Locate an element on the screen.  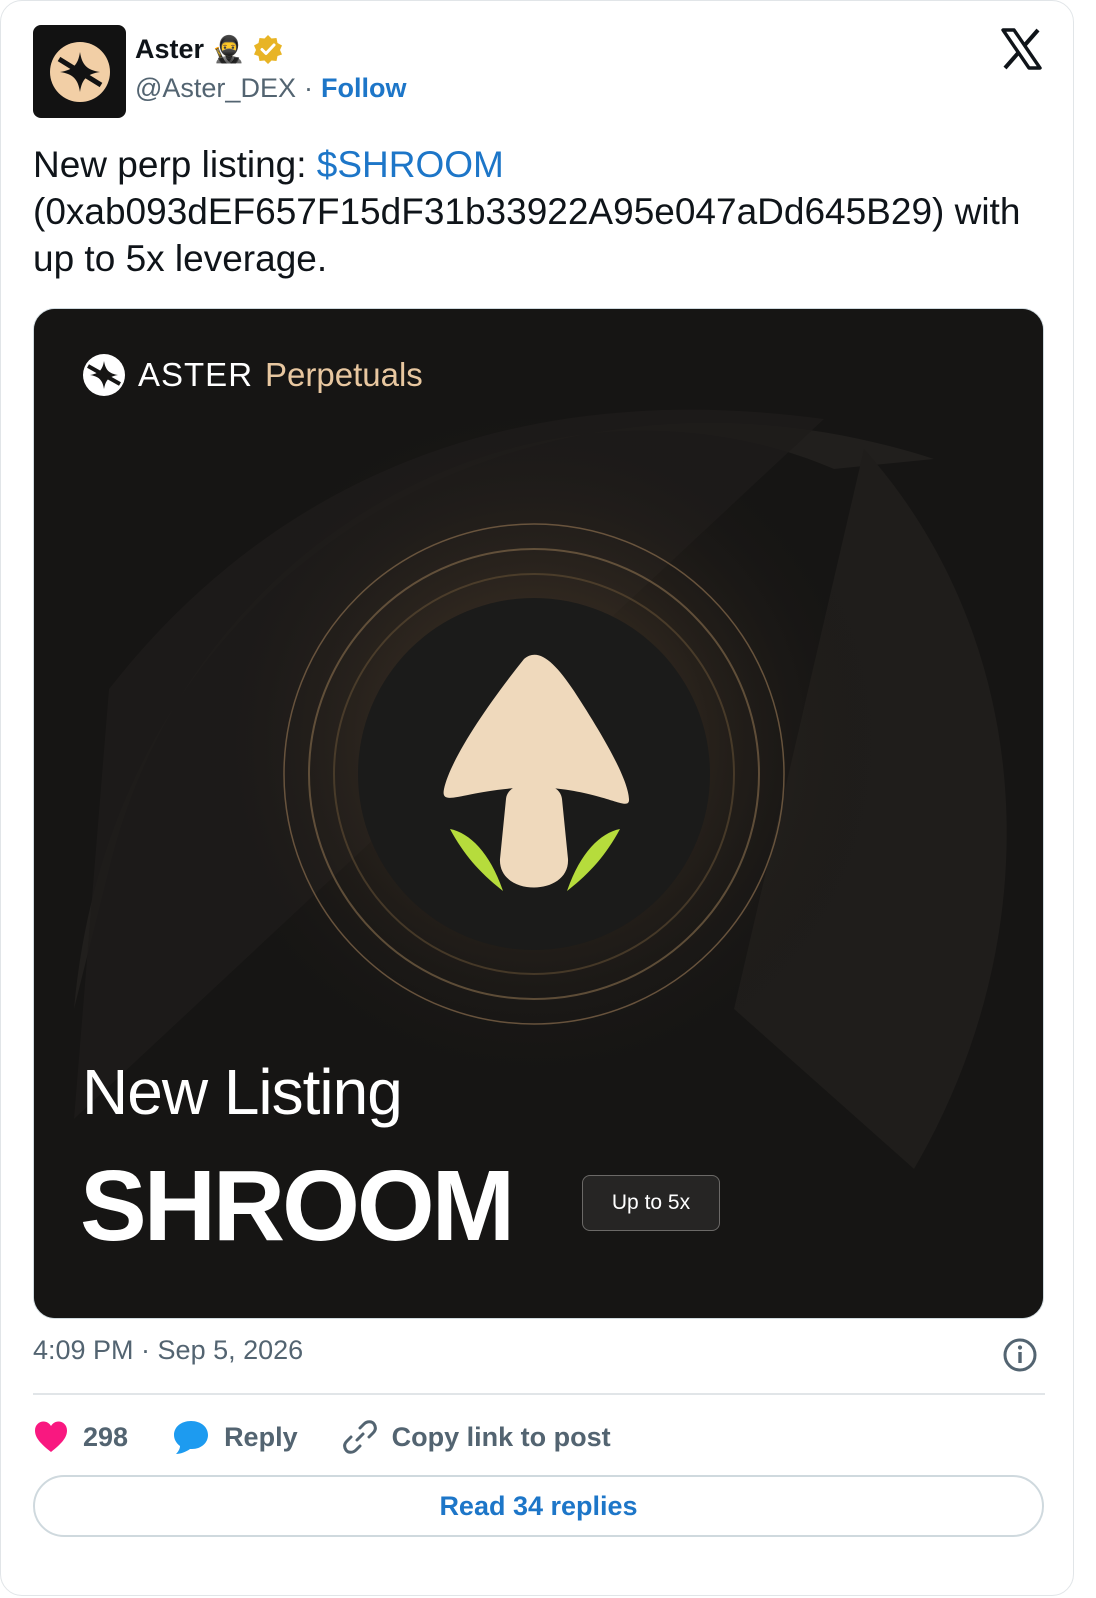
reply-label: Reply is located at coordinates (261, 1436).